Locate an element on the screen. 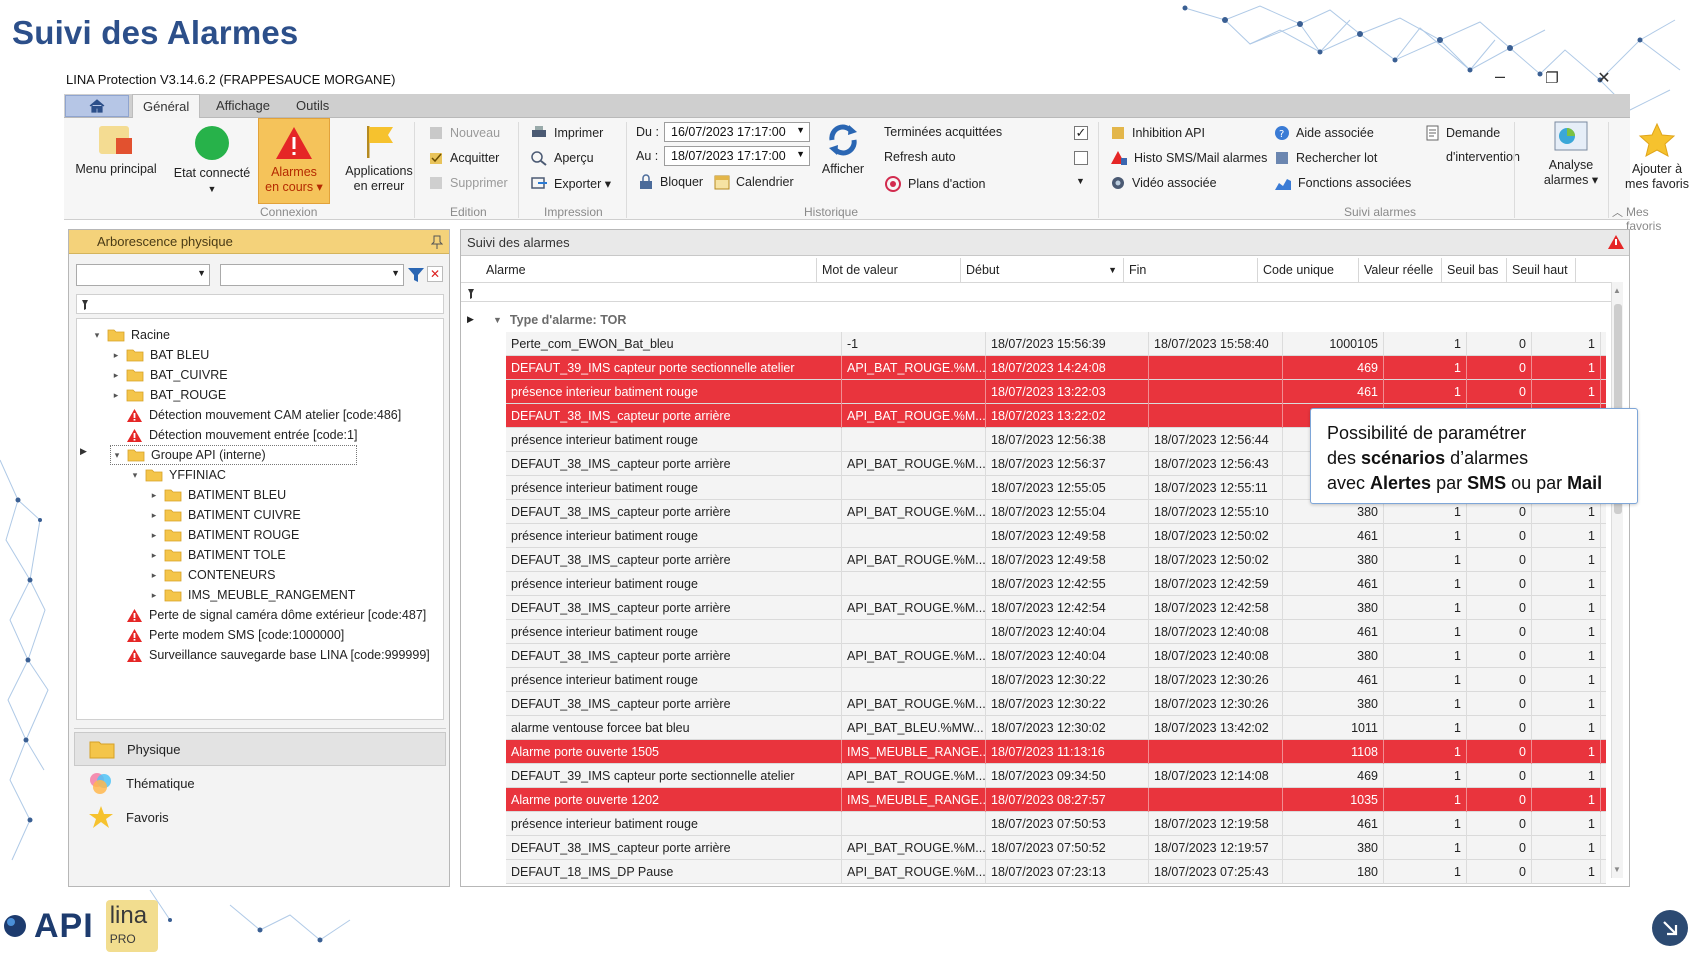  pin-icon is located at coordinates (437, 242).